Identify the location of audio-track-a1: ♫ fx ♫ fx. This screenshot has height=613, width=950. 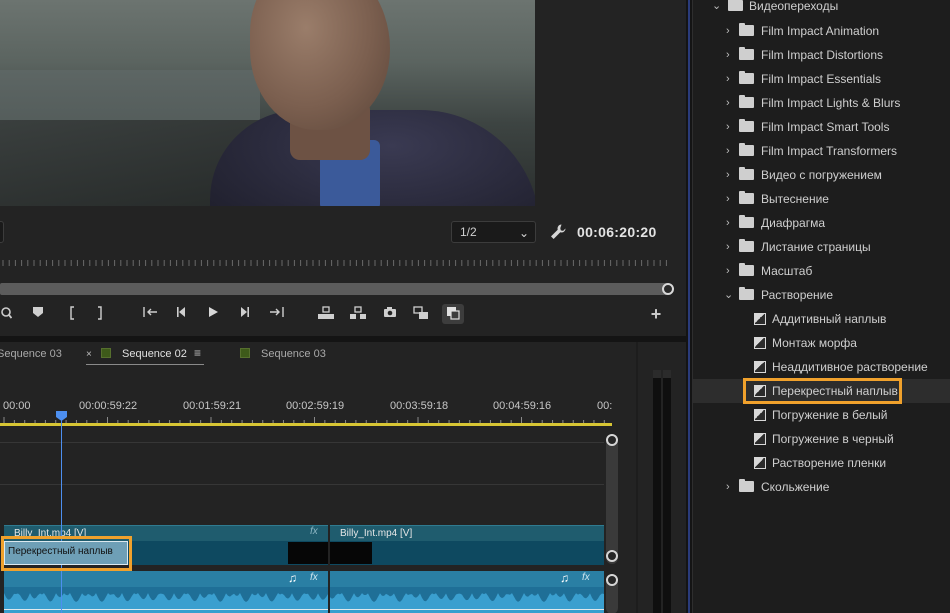
(302, 592).